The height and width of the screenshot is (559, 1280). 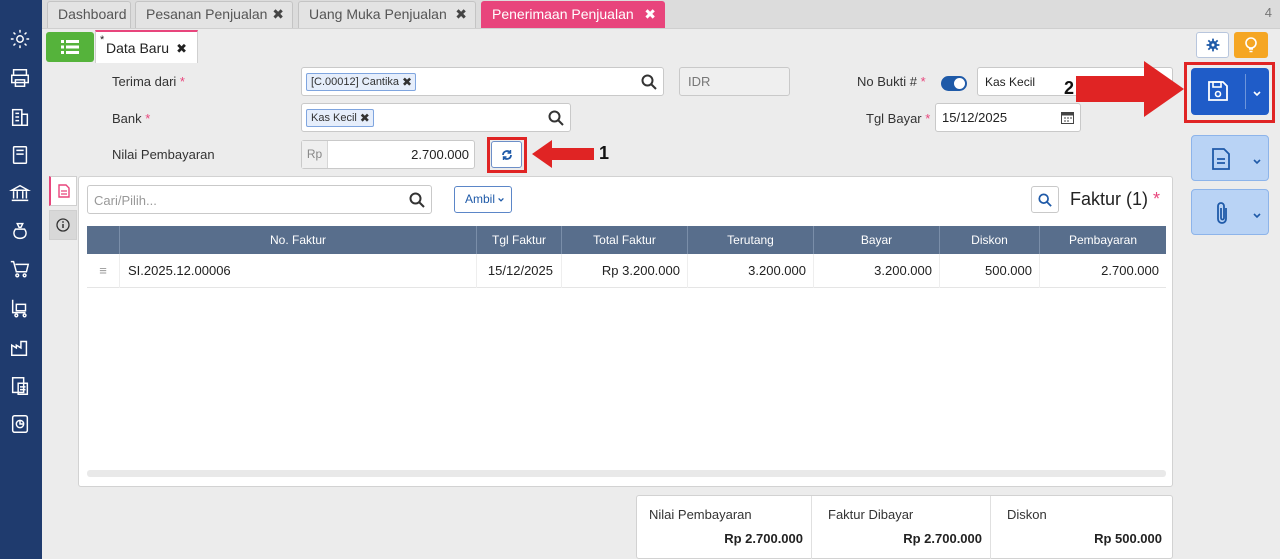 What do you see at coordinates (20, 386) in the screenshot?
I see `tax-doc-icon` at bounding box center [20, 386].